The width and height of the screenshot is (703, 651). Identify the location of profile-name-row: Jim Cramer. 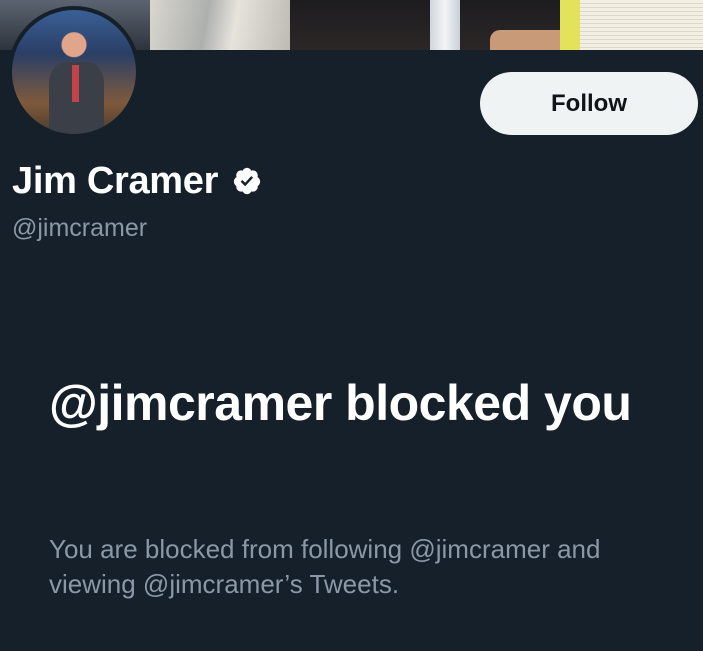
(137, 181).